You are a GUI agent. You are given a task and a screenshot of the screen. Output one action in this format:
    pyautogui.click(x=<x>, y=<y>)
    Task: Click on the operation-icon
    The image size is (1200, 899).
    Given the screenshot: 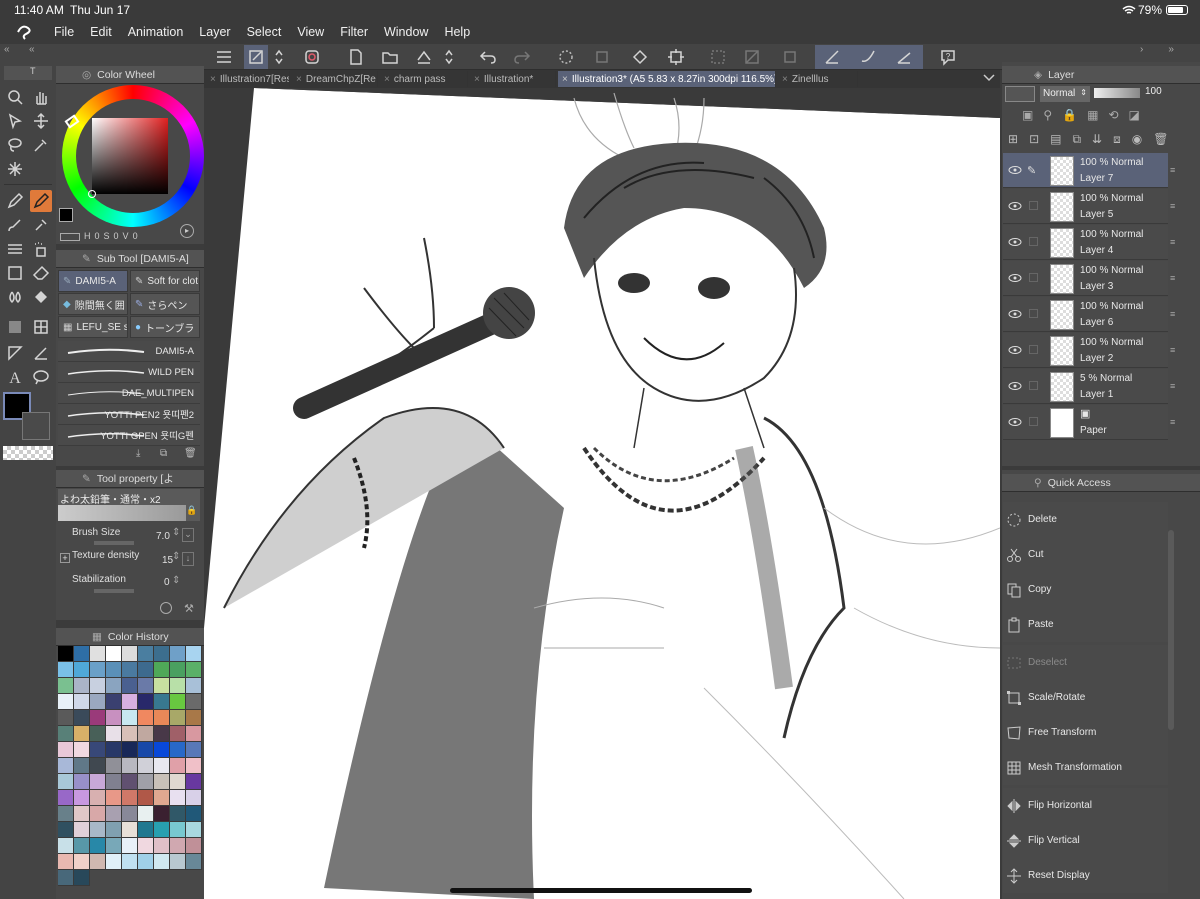 What is the action you would take?
    pyautogui.click(x=15, y=121)
    